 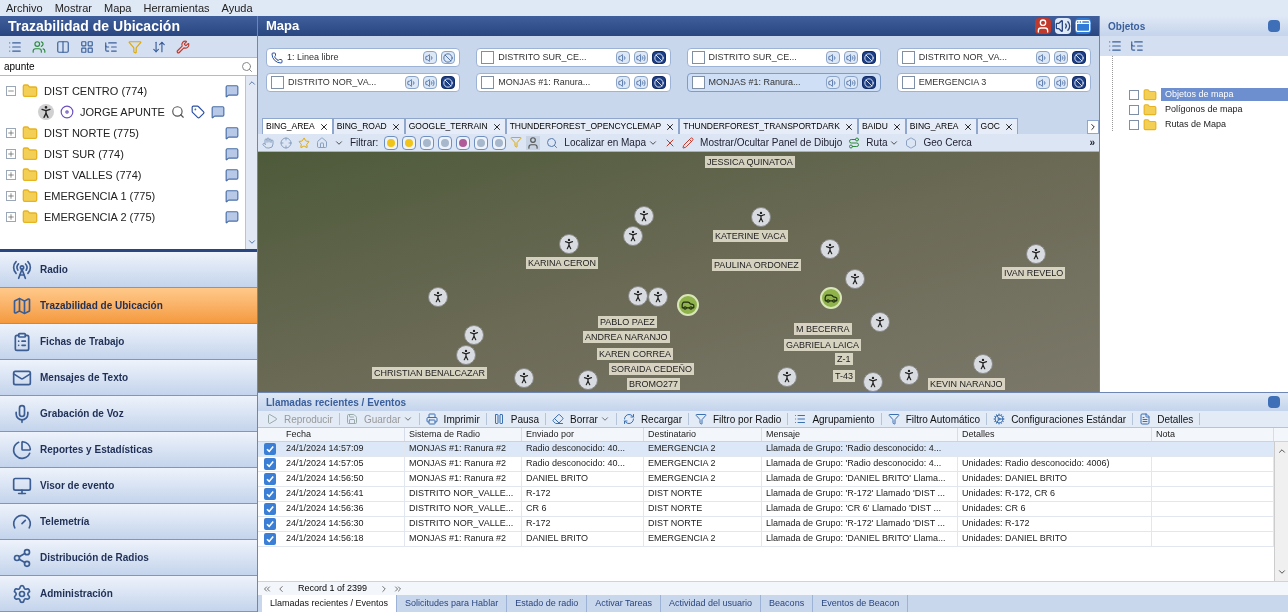 What do you see at coordinates (766, 479) in the screenshot?
I see `table-row: 24/1/2024 14:56:50 MONJAS #1: Ranura #2 DANIEL BRITO EMERGENCIA 2 Llamada de Grupo: 'DANIEL BRITO' Llama... Unidades: DANIEL BRITO` at bounding box center [766, 479].